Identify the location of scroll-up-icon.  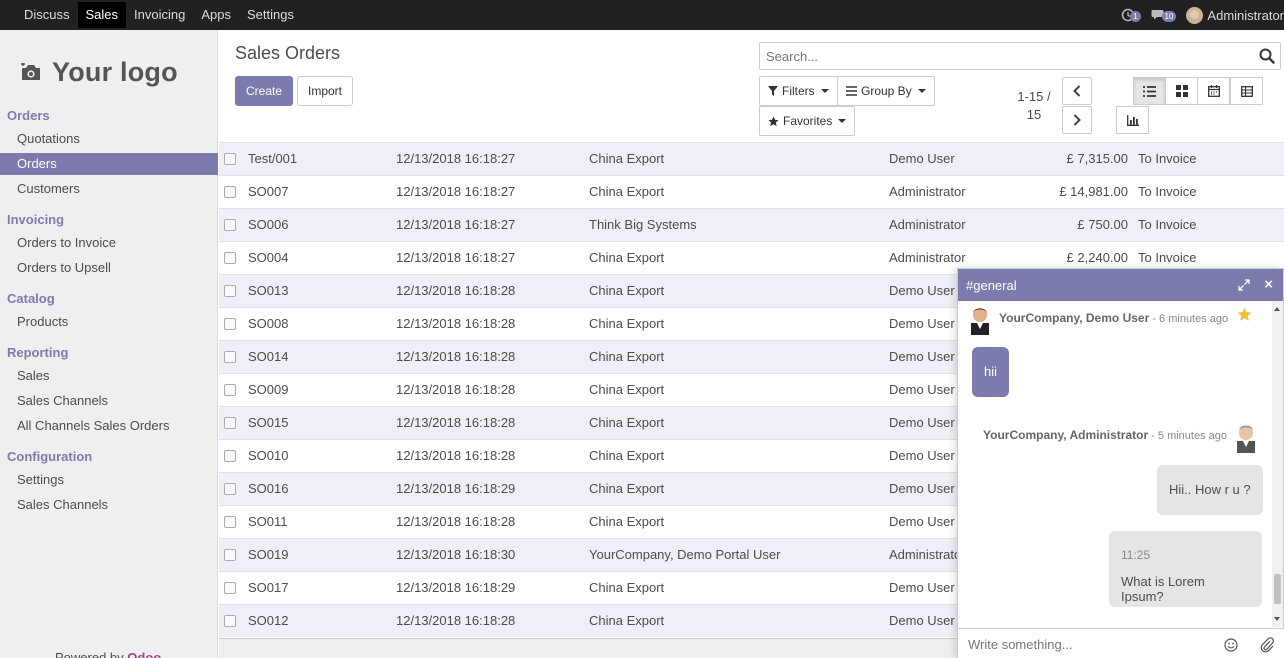
(1277, 309).